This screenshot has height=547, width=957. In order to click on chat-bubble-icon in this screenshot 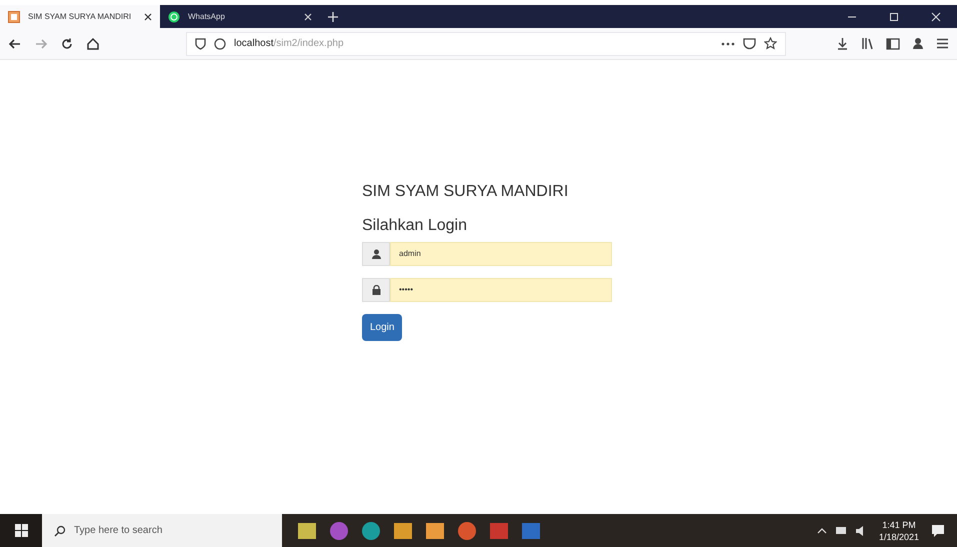, I will do `click(174, 16)`.